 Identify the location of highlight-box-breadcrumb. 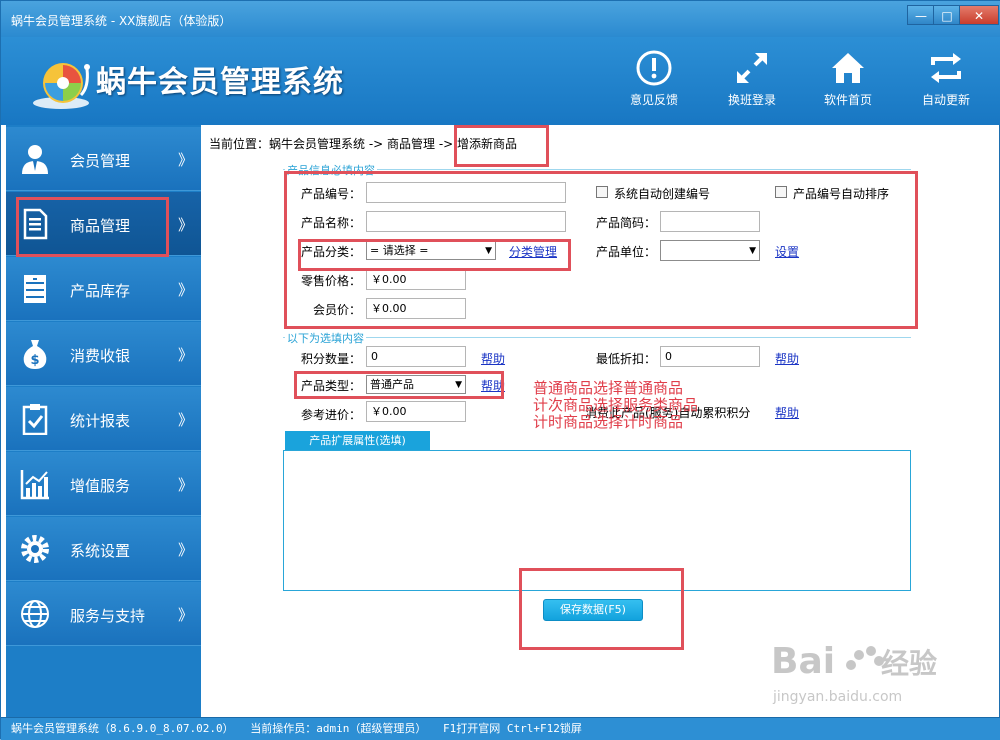
(501, 146).